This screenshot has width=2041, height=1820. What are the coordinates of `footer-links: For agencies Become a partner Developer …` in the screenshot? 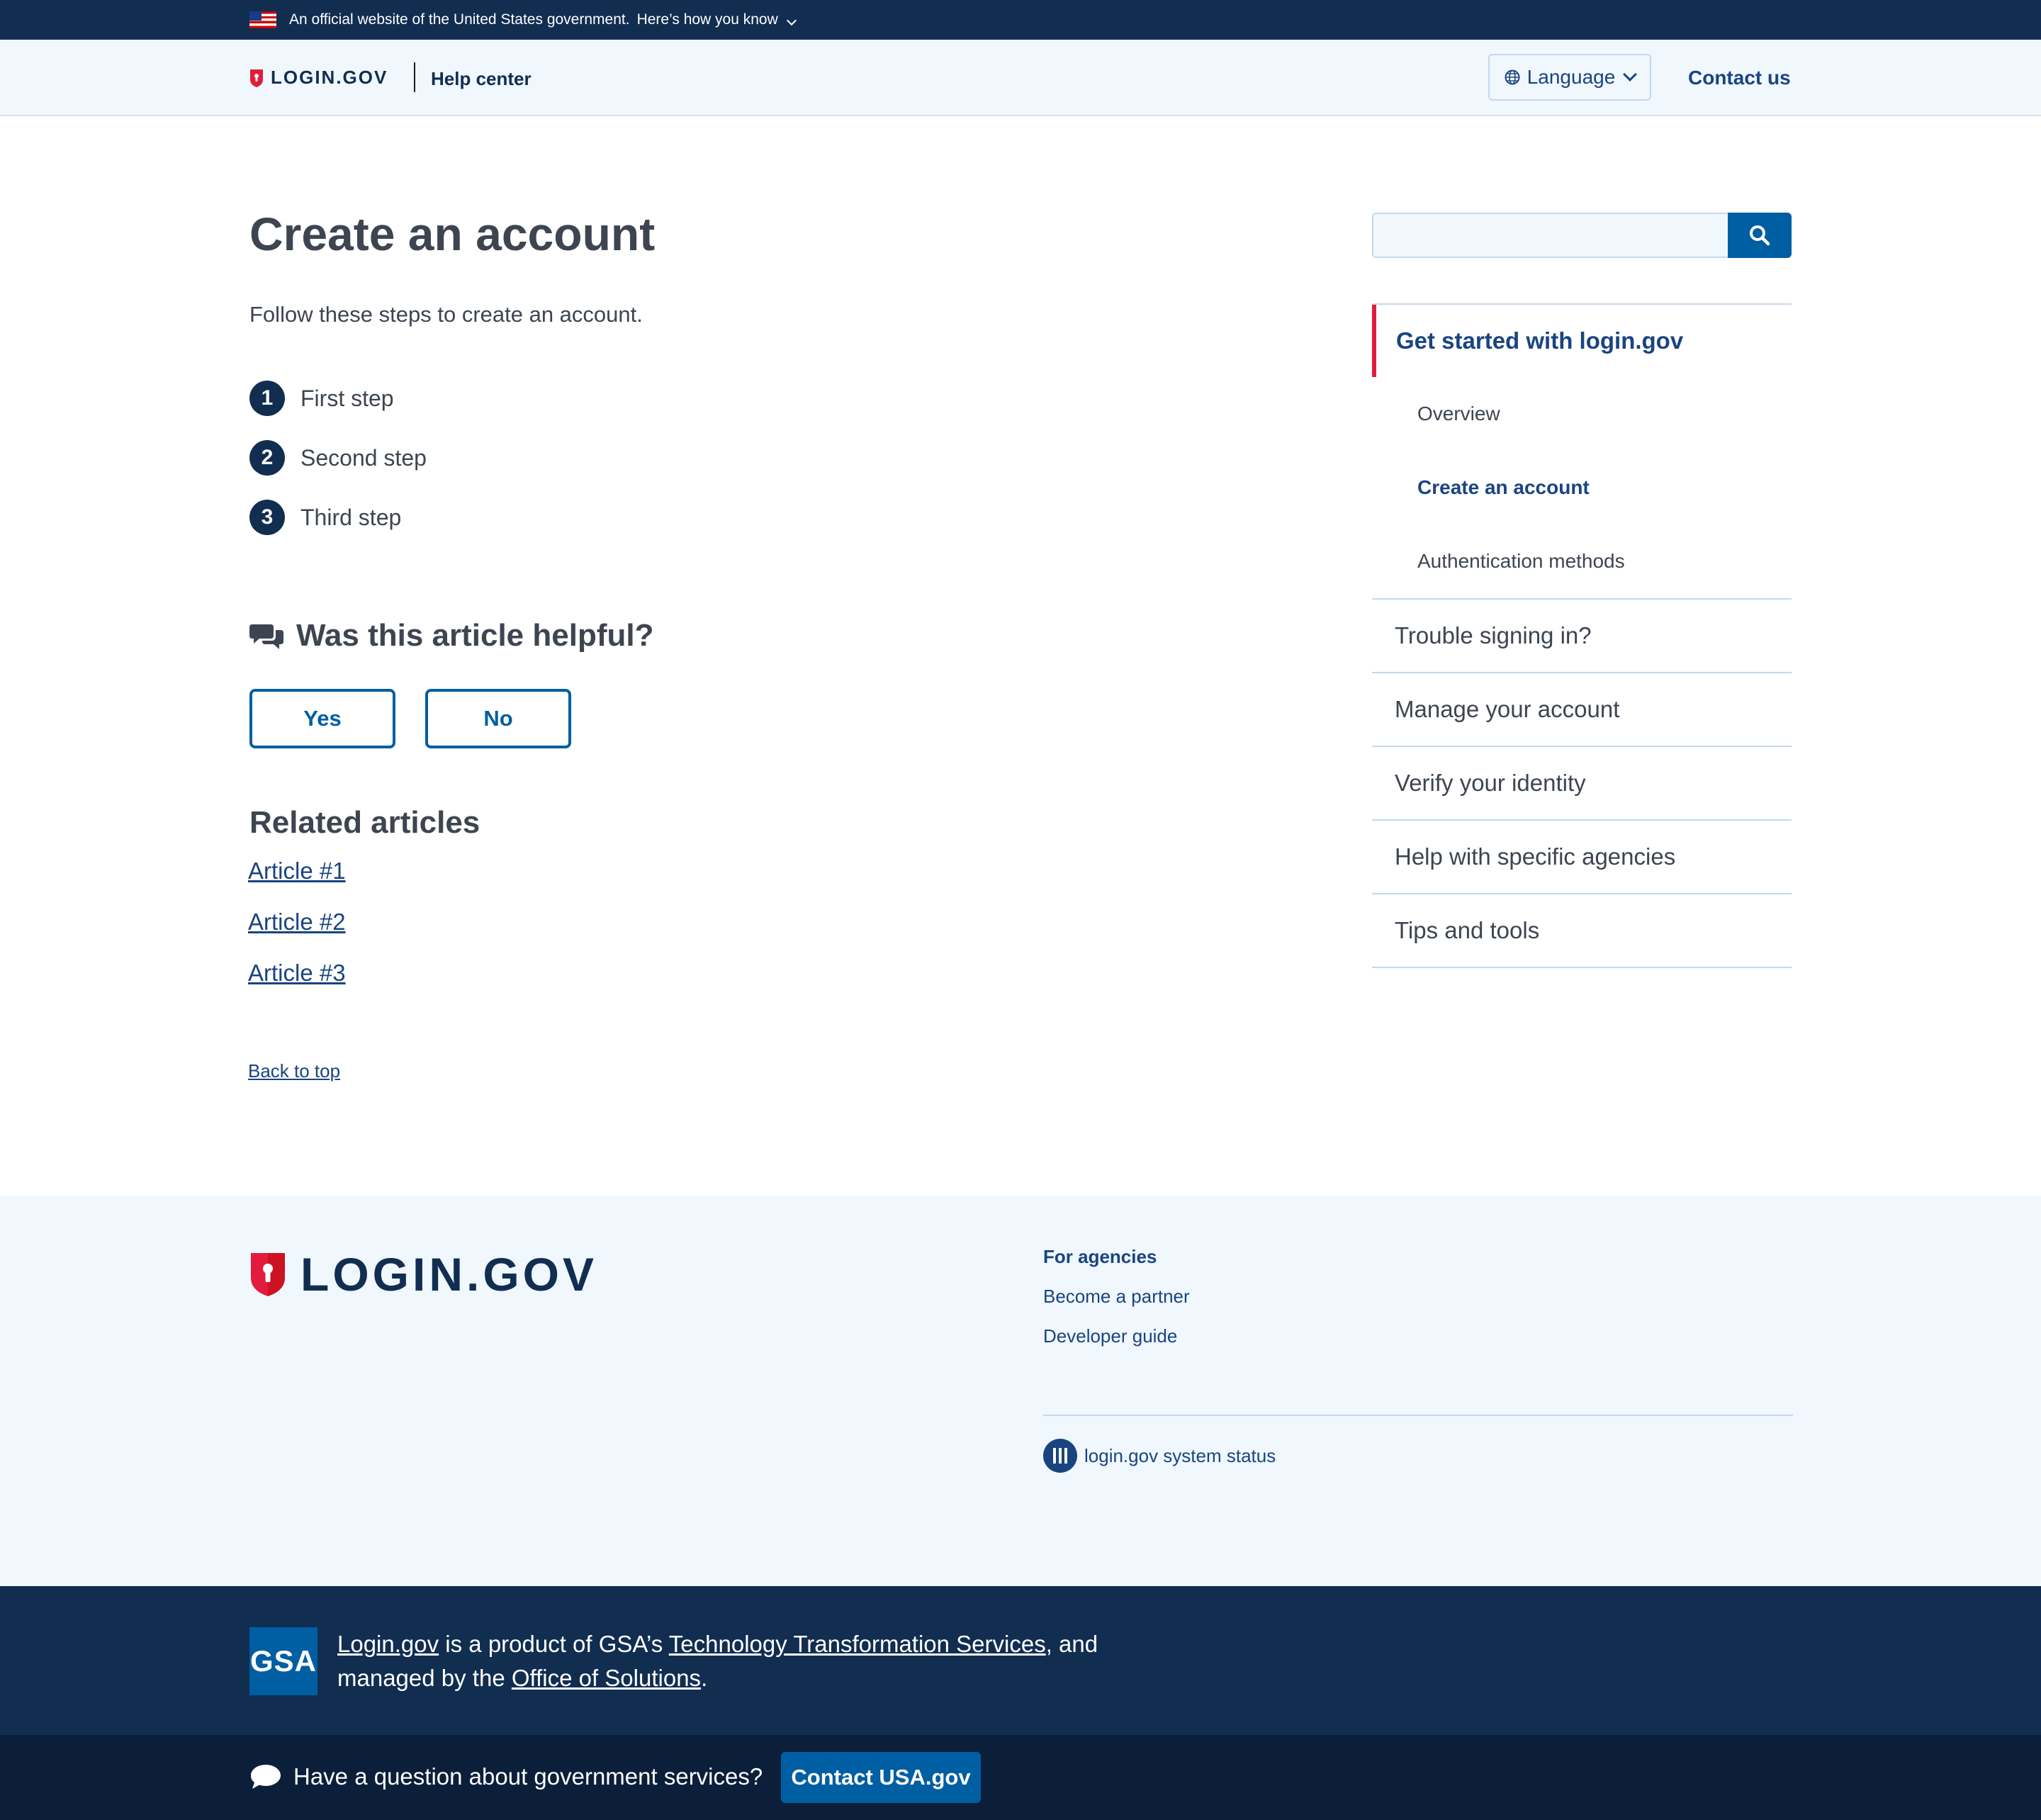 It's located at (1116, 1305).